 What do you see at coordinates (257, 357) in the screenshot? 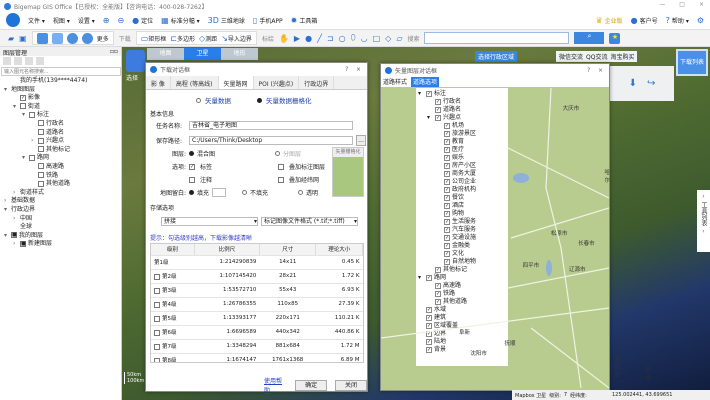
I see `table-row: 第8级 1:1674147 1761x1368 6.89 M` at bounding box center [257, 357].